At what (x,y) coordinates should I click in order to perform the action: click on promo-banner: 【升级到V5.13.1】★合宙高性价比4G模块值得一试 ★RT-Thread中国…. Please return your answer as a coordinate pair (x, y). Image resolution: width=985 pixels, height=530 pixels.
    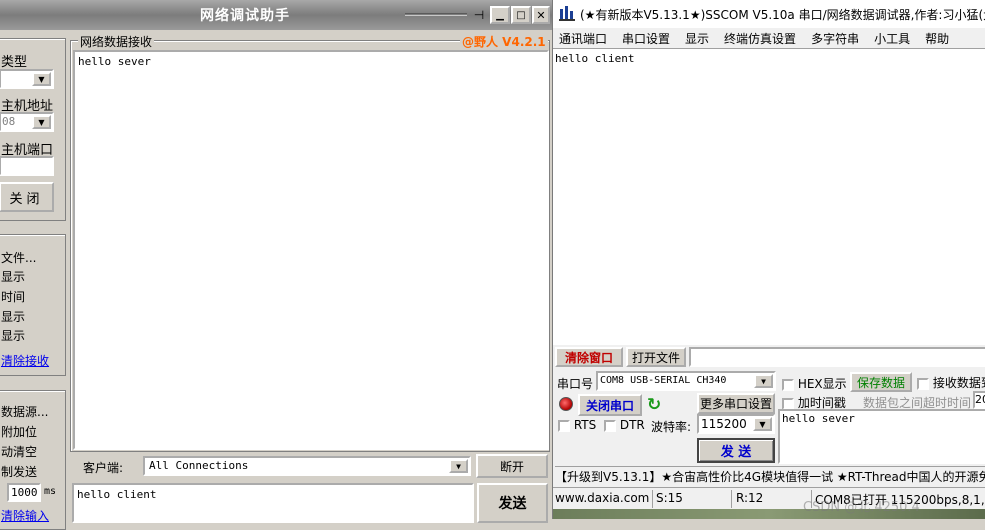
    Looking at the image, I should click on (770, 476).